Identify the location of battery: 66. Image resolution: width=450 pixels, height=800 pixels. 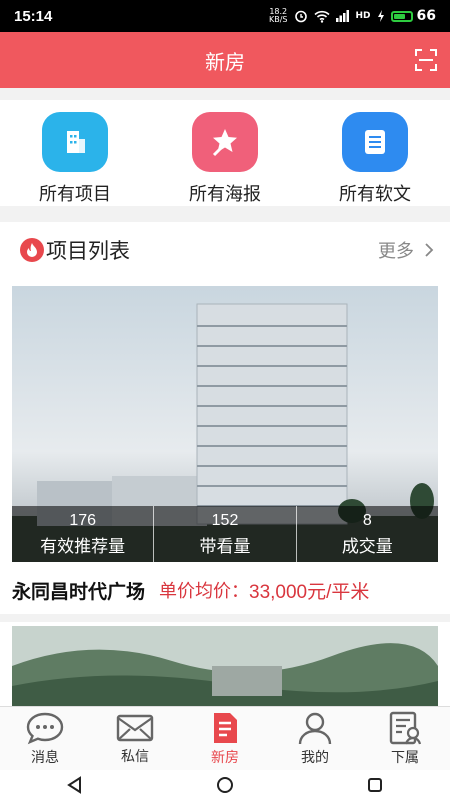
(413, 16).